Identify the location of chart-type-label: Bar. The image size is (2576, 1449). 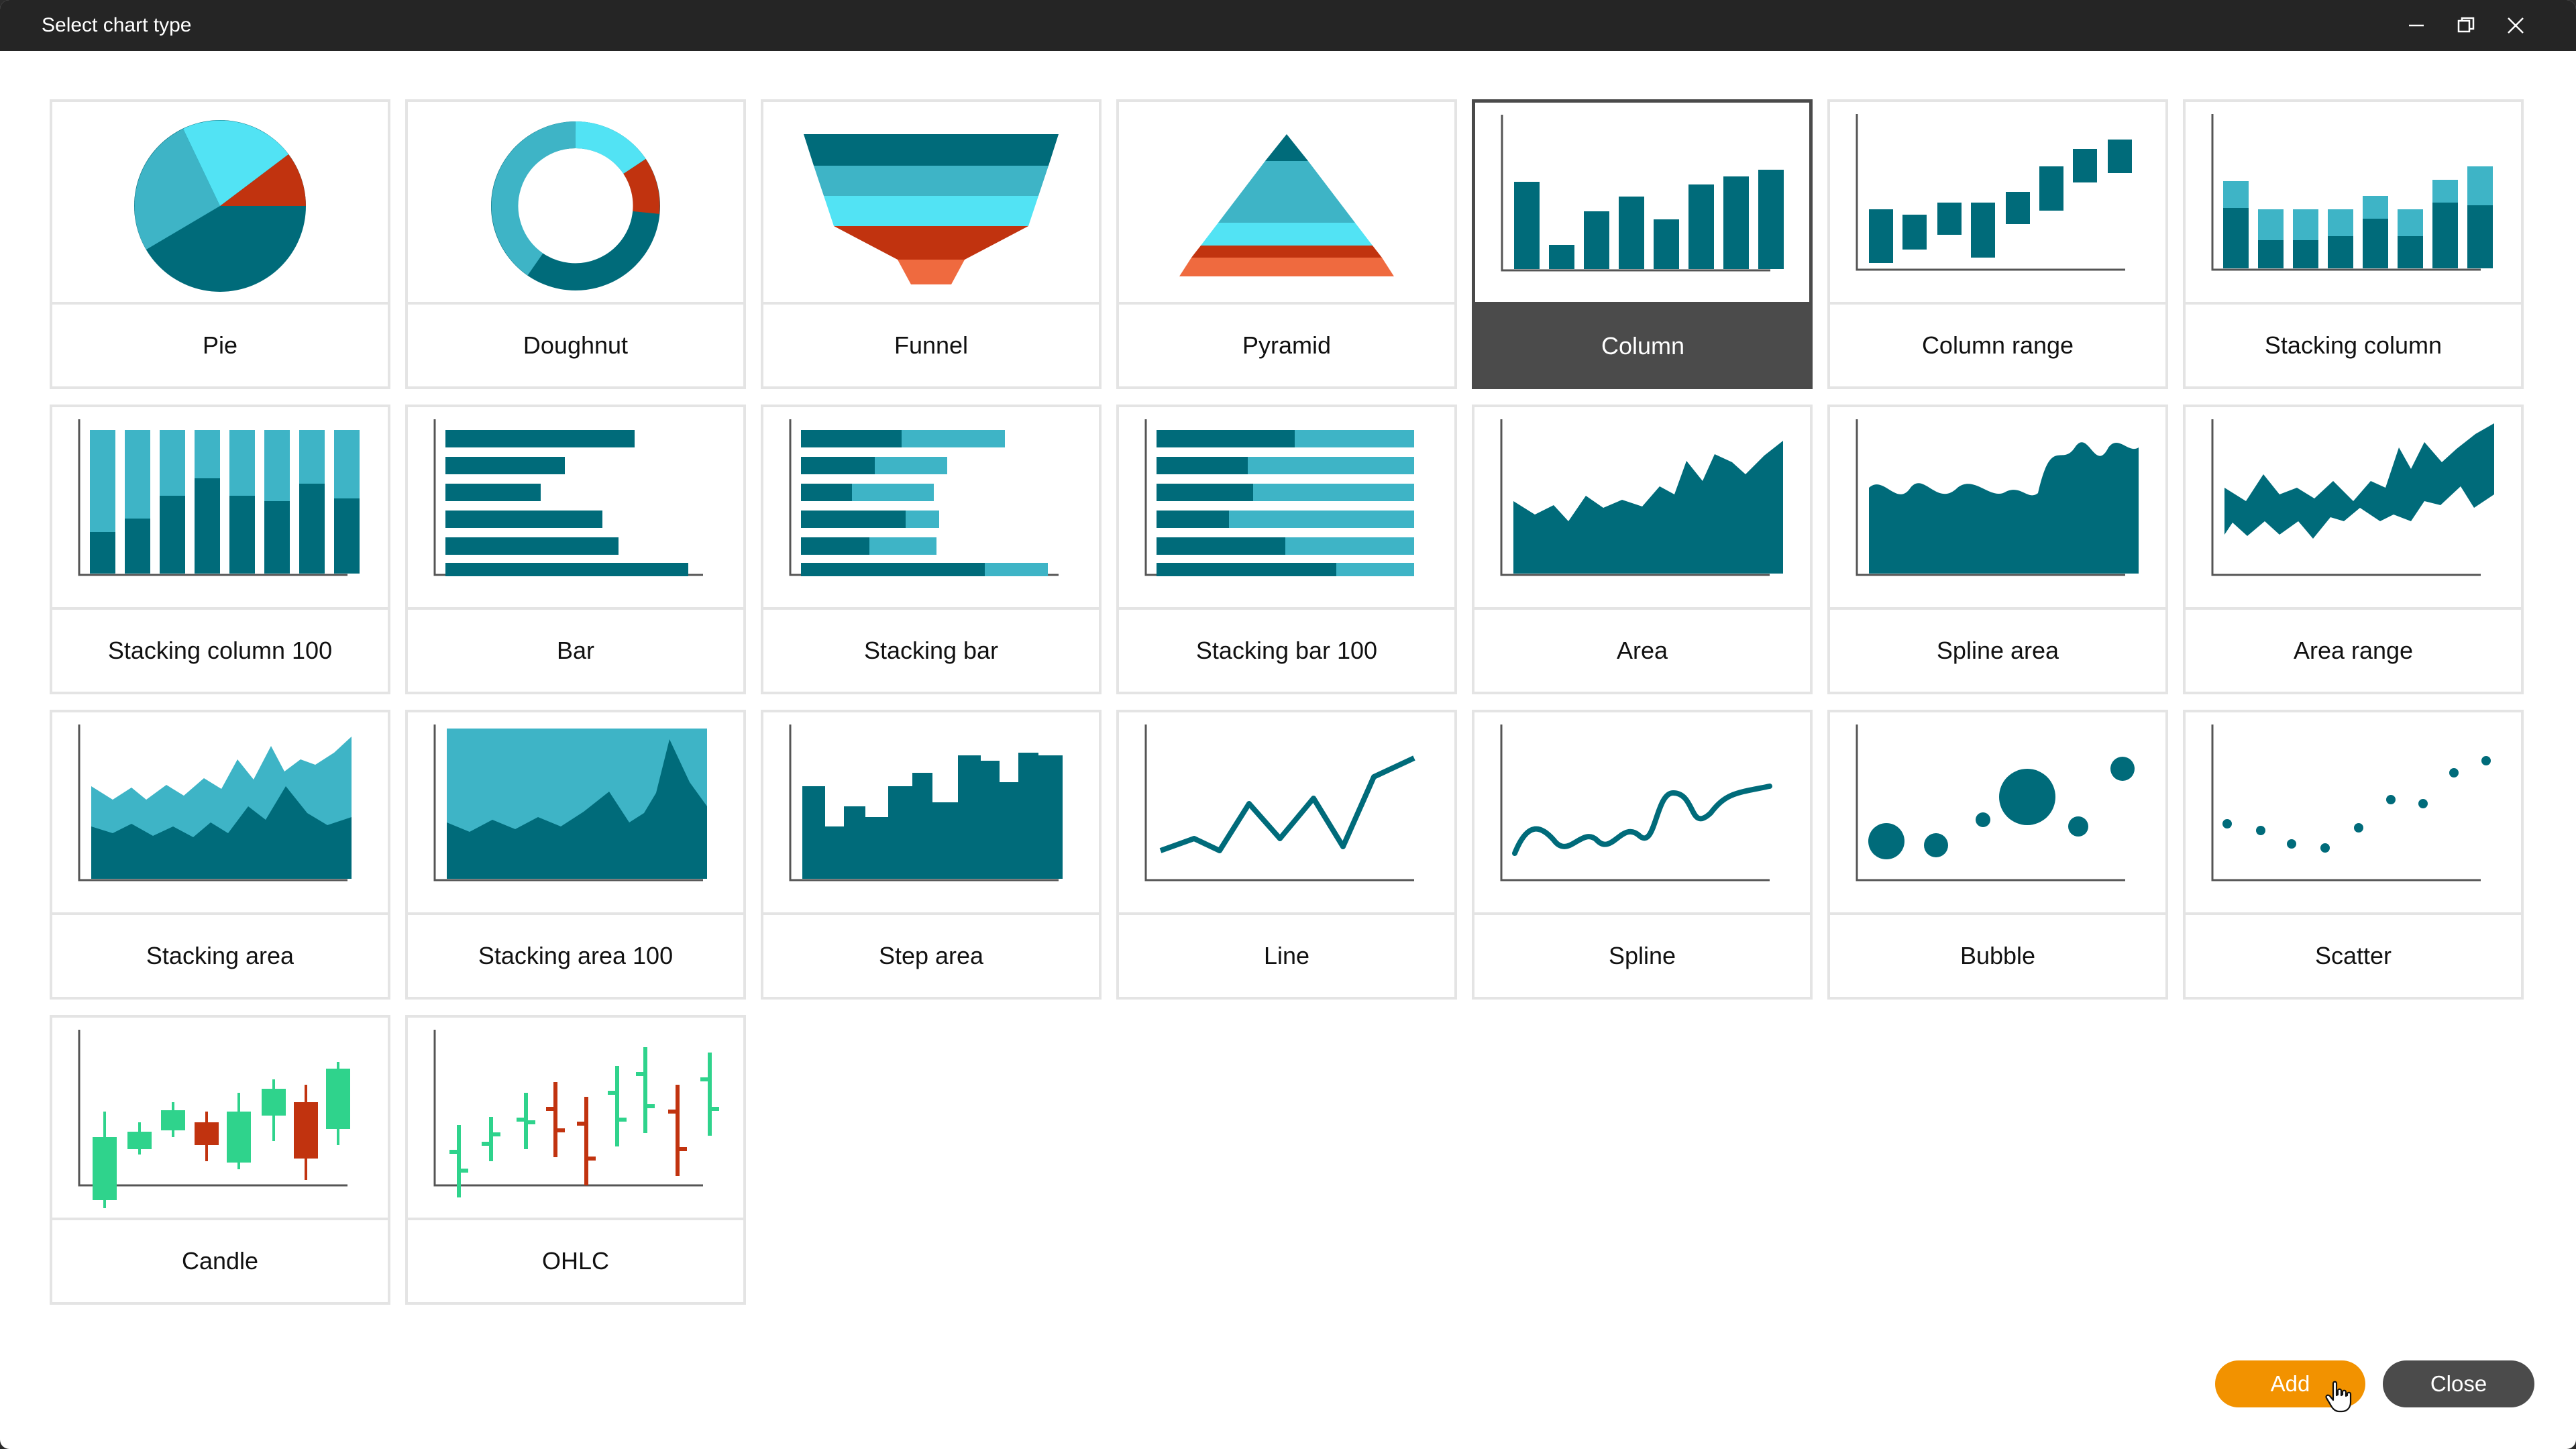
(575, 650).